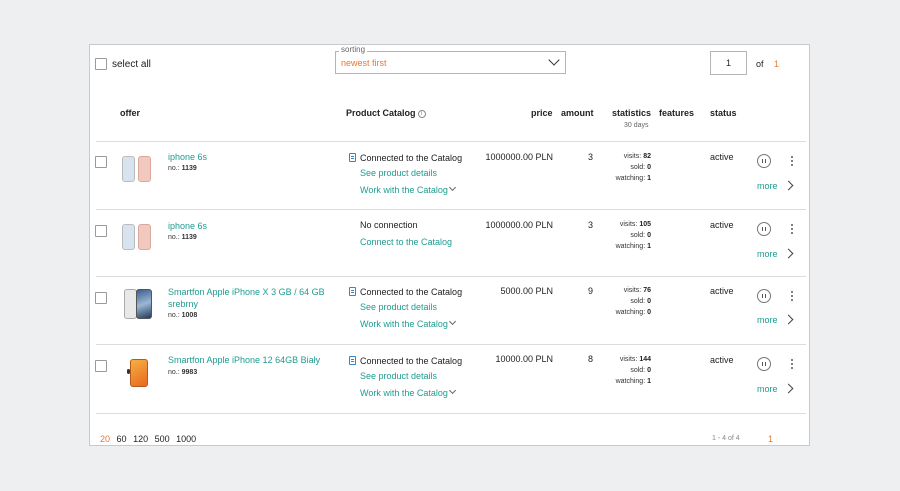  Describe the element at coordinates (635, 224) in the screenshot. I see `stat-visits: visits: 105` at that location.